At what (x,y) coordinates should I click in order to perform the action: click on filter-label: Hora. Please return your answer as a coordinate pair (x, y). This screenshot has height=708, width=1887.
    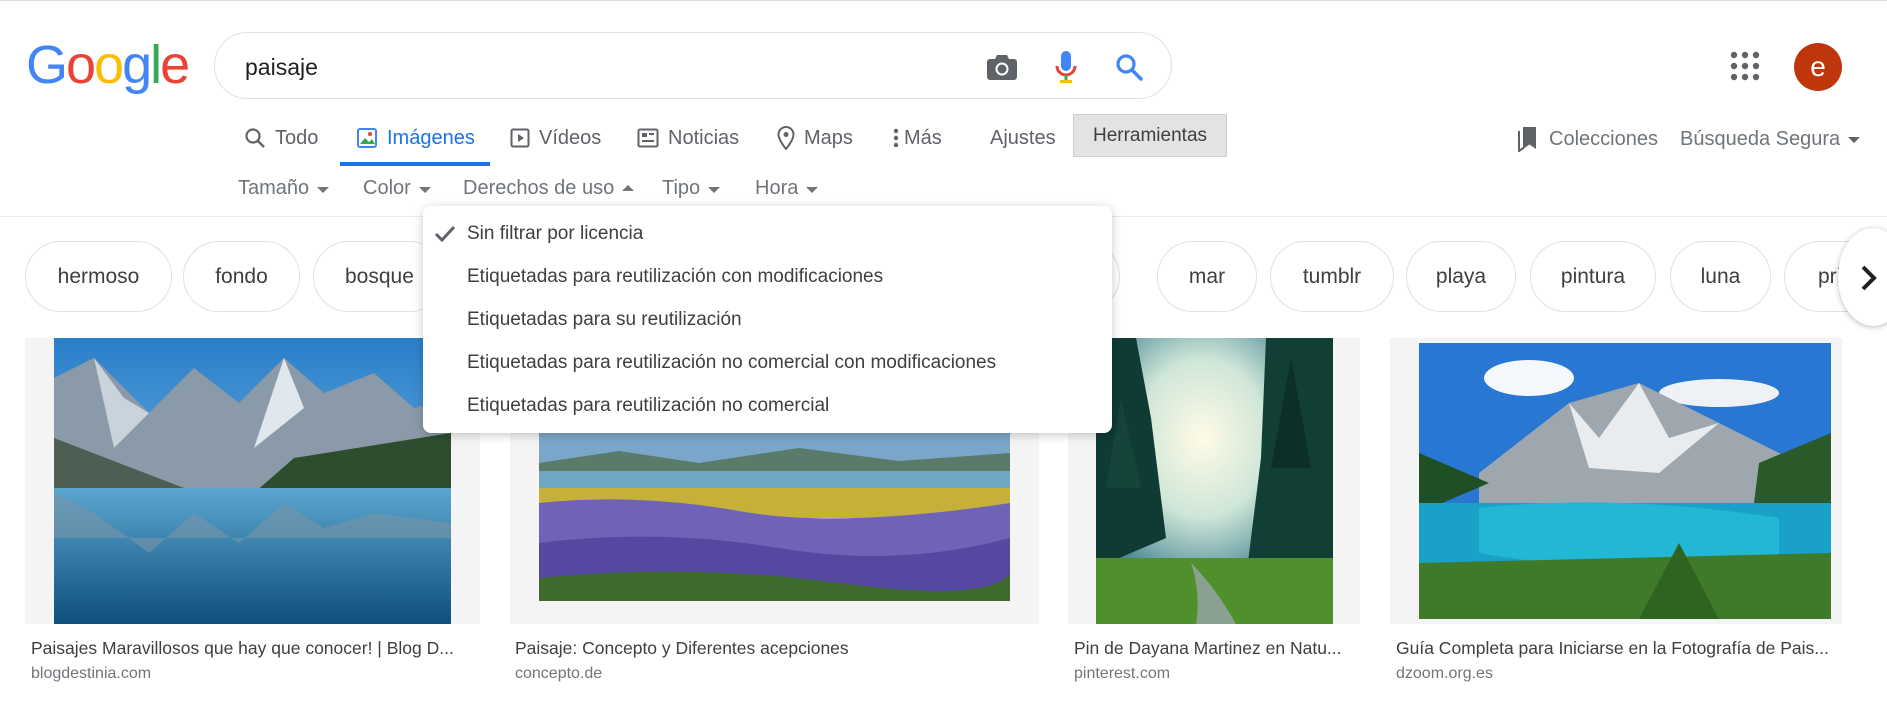
    Looking at the image, I should click on (777, 188).